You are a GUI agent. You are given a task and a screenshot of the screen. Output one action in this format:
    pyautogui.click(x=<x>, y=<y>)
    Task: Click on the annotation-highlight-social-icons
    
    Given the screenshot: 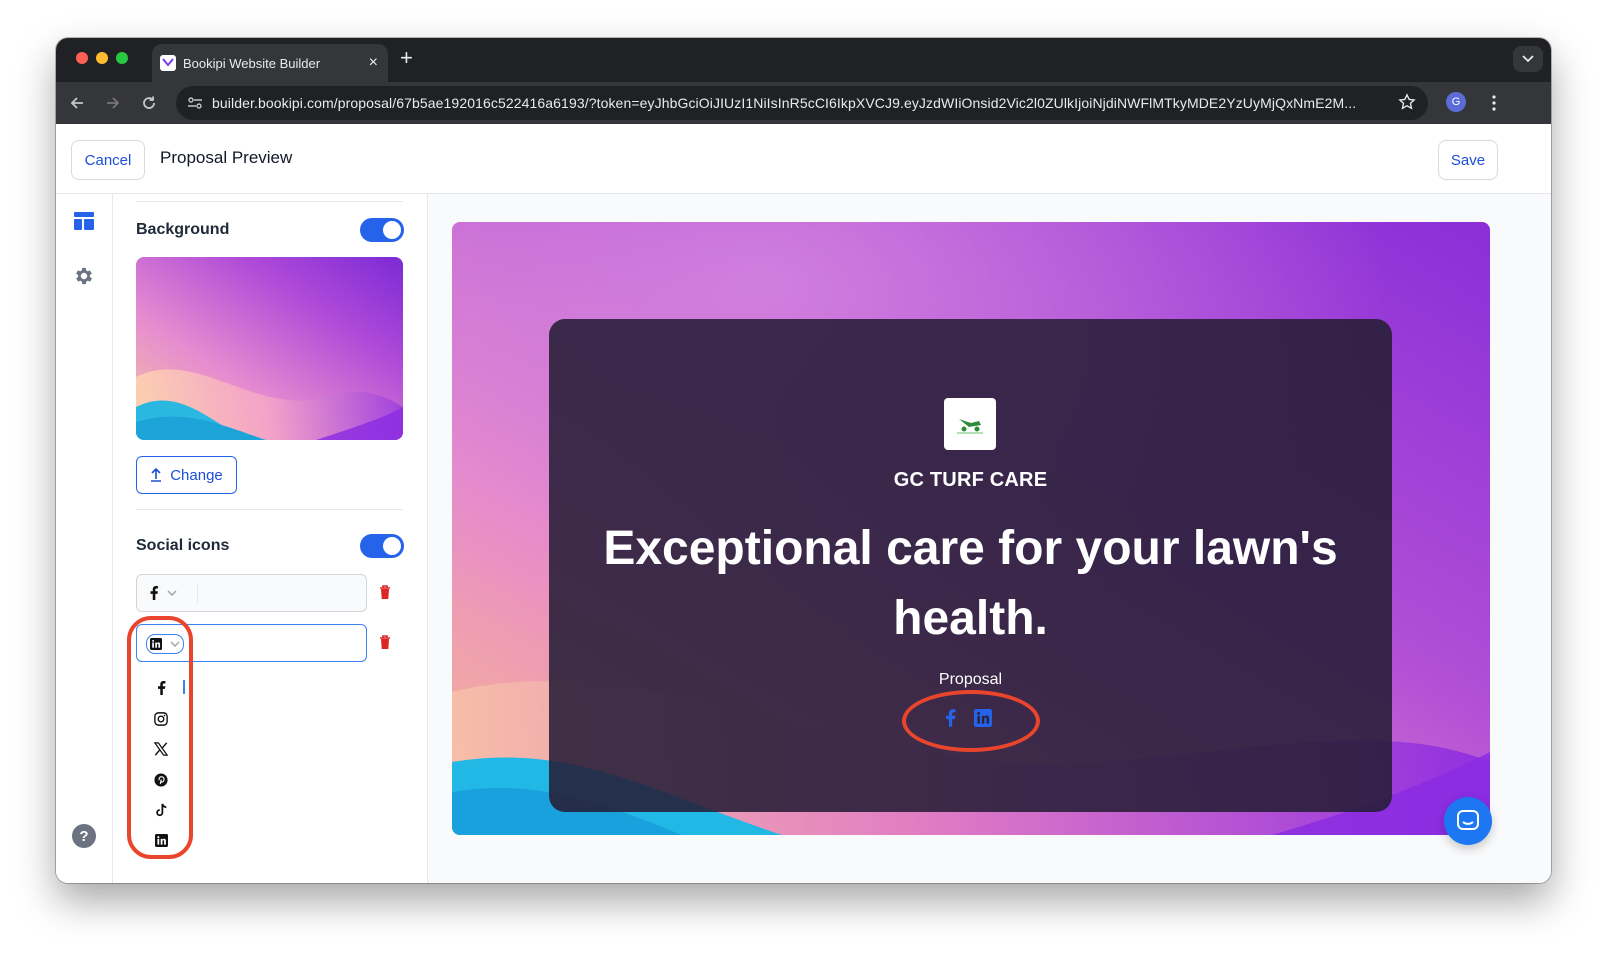 What is the action you would take?
    pyautogui.click(x=971, y=721)
    